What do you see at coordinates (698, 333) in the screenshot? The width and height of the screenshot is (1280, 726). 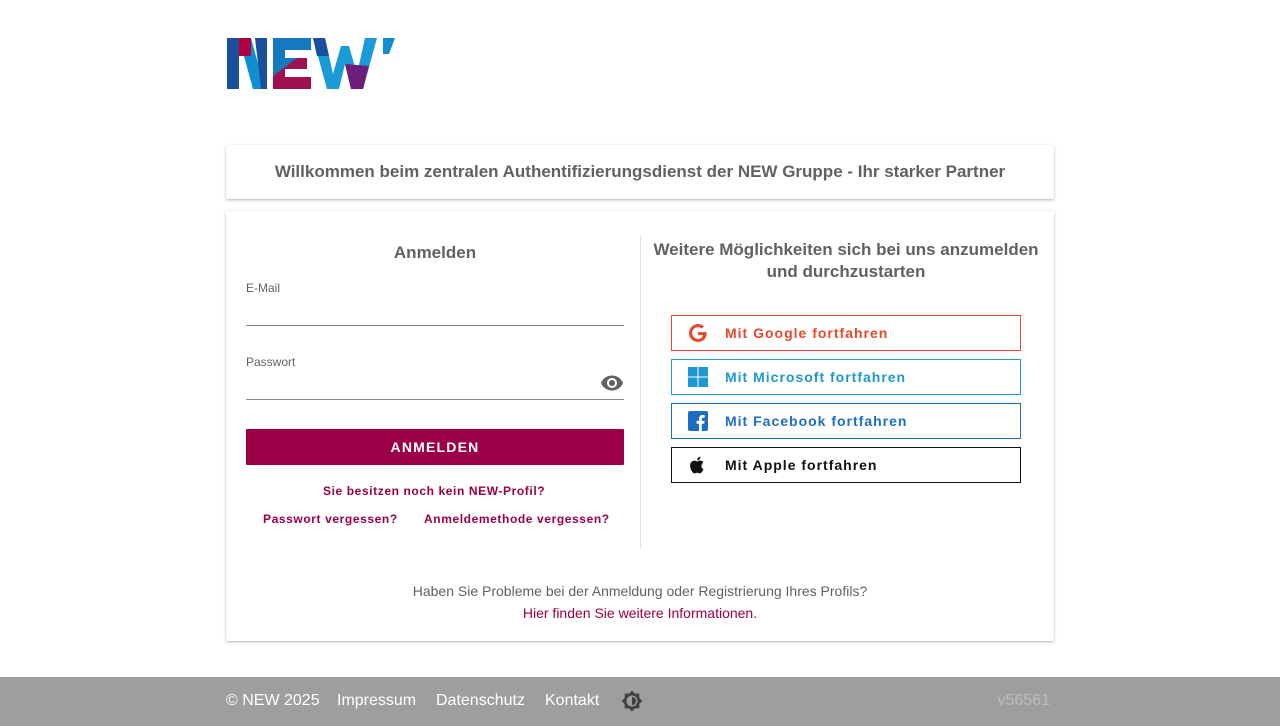 I see `google-icon` at bounding box center [698, 333].